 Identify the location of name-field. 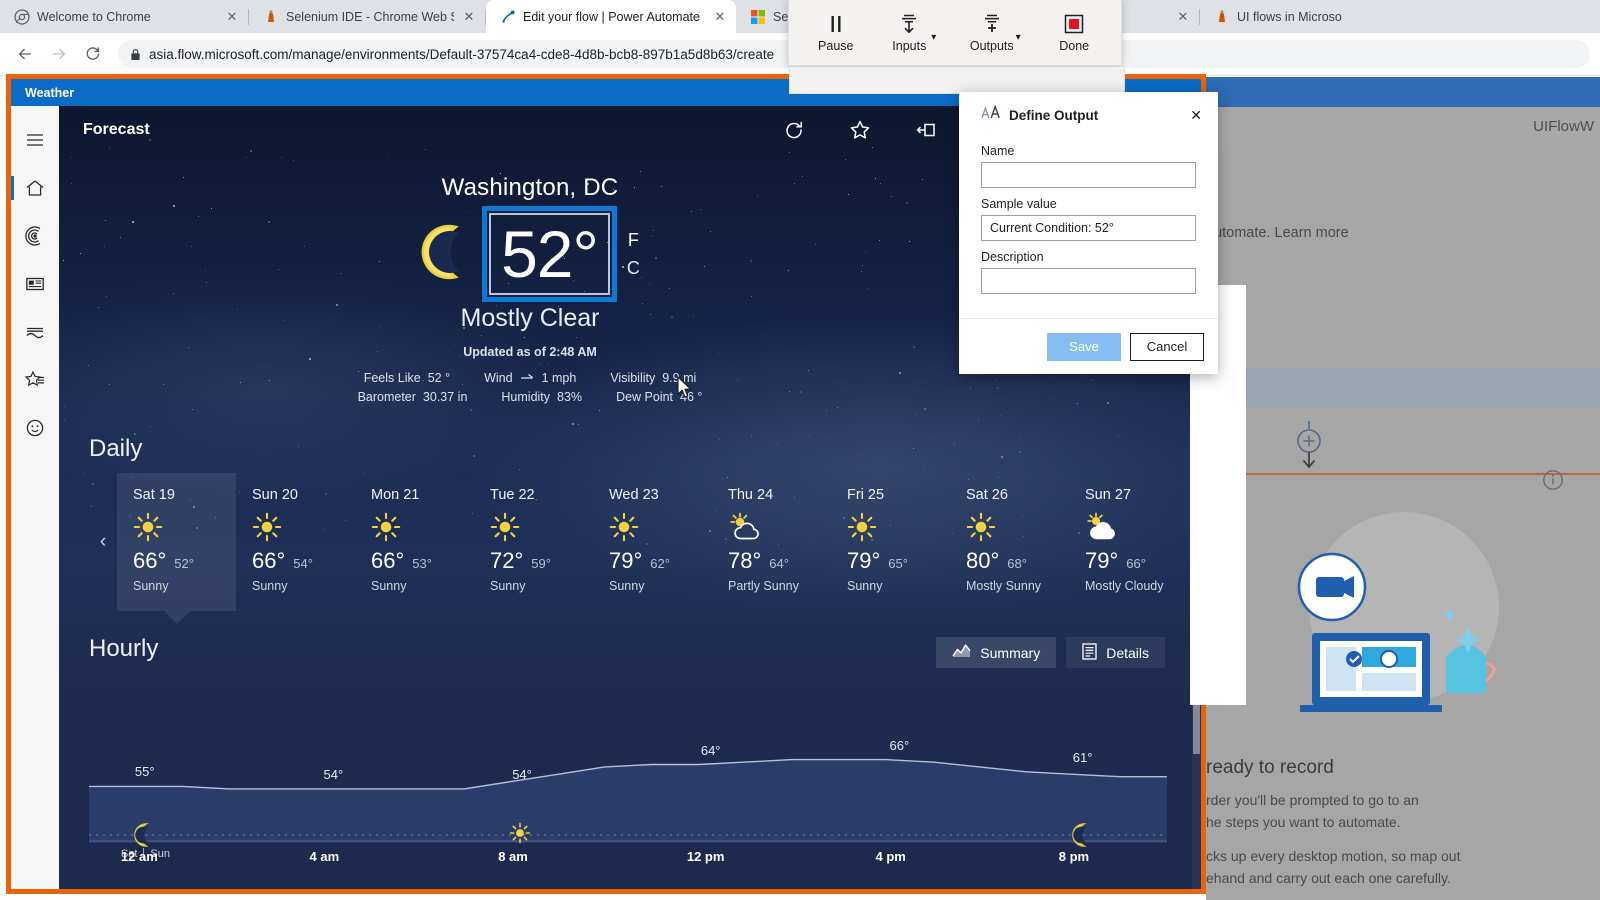
(1088, 175).